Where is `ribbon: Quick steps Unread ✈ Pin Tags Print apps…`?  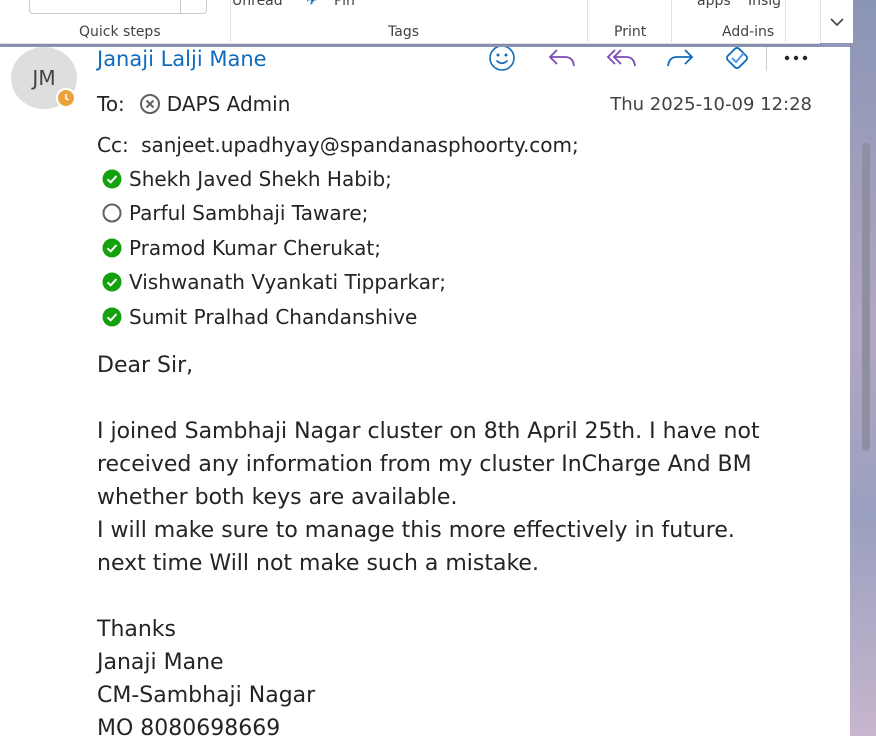 ribbon: Quick steps Unread ✈ Pin Tags Print apps… is located at coordinates (410, 22).